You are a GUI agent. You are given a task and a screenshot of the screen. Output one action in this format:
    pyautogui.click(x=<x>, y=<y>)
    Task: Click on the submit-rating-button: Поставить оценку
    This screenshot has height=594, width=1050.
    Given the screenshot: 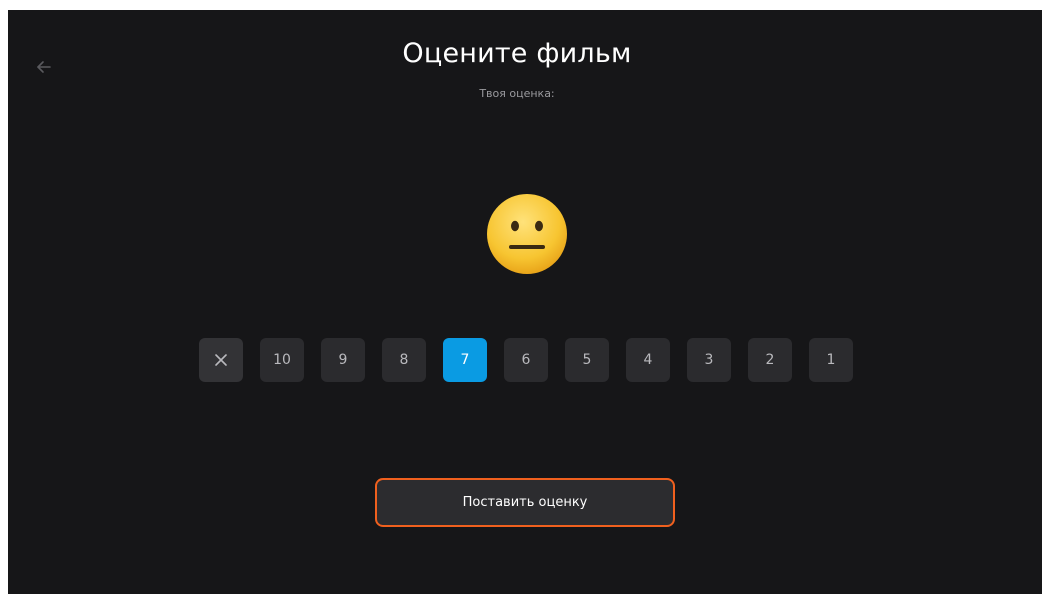 What is the action you would take?
    pyautogui.click(x=525, y=502)
    